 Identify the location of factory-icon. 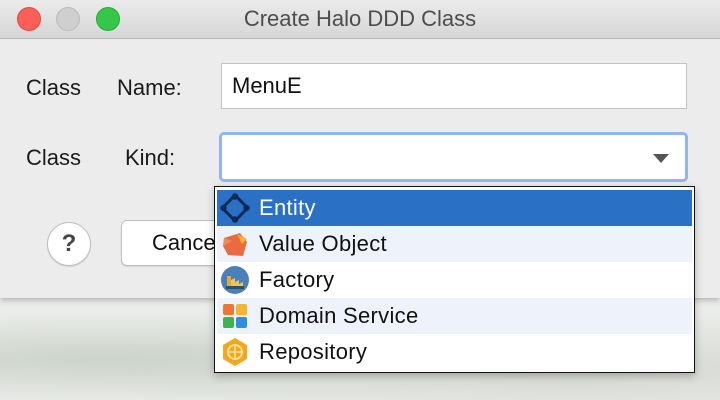
(235, 280).